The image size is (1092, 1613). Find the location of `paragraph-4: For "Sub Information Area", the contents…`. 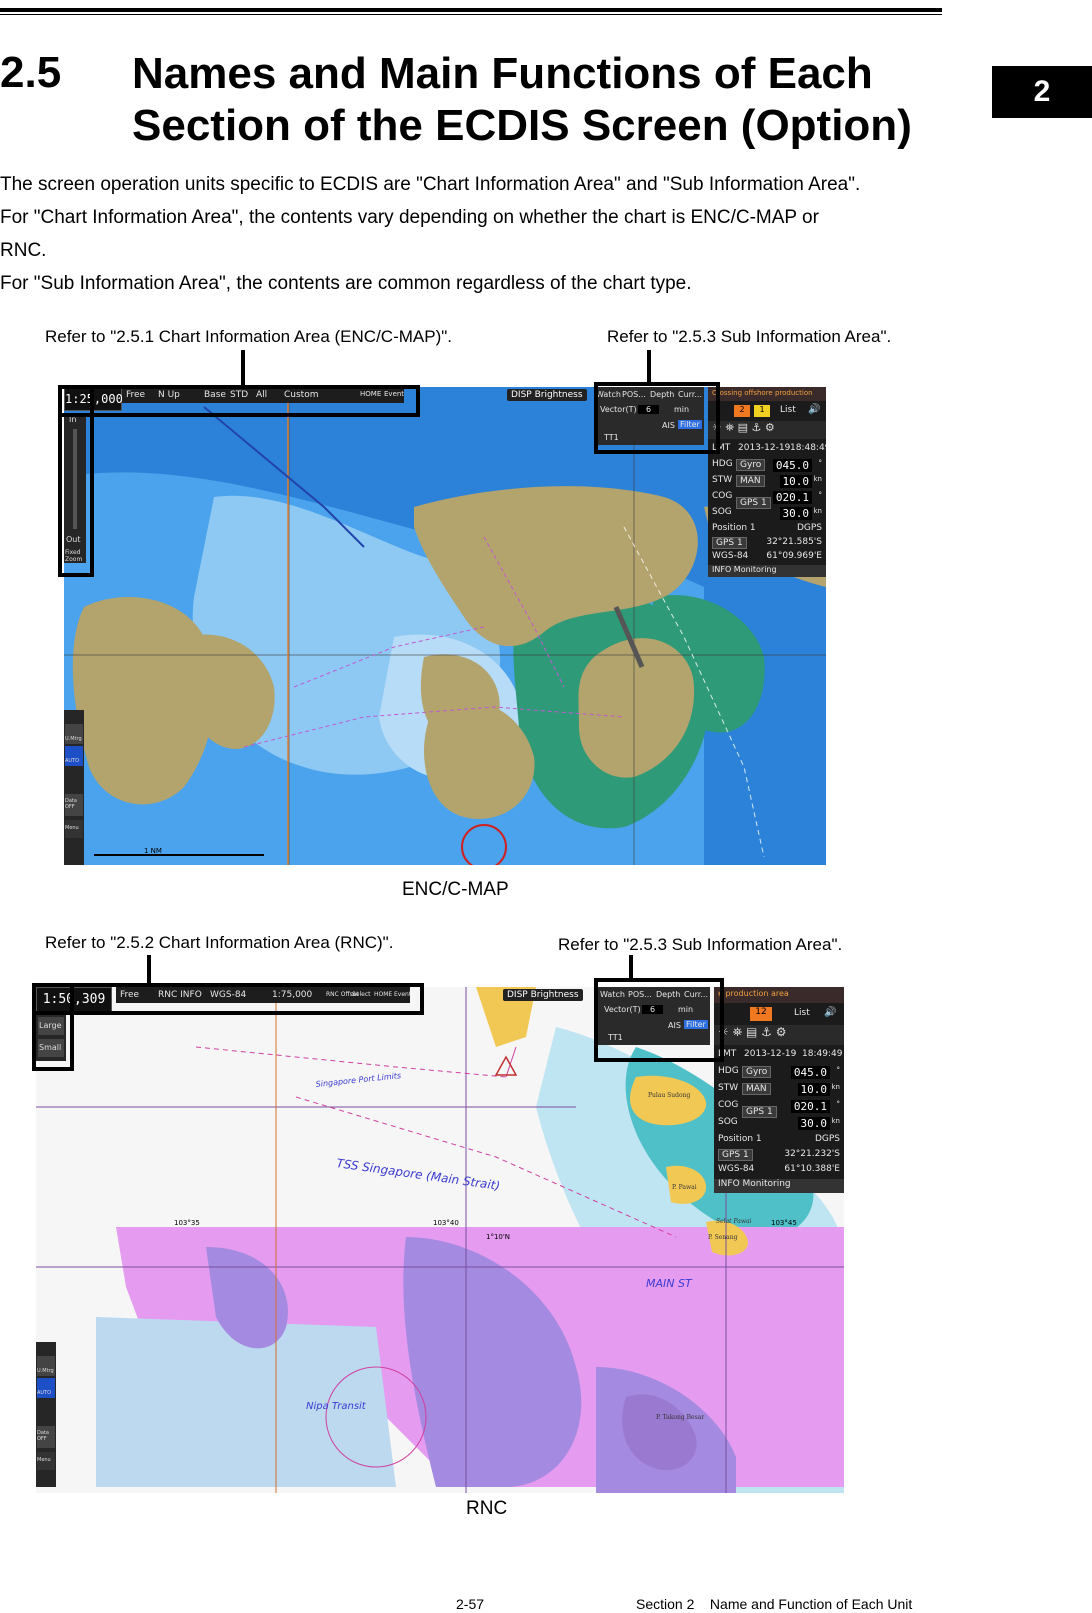

paragraph-4: For "Sub Information Area", the contents… is located at coordinates (346, 283).